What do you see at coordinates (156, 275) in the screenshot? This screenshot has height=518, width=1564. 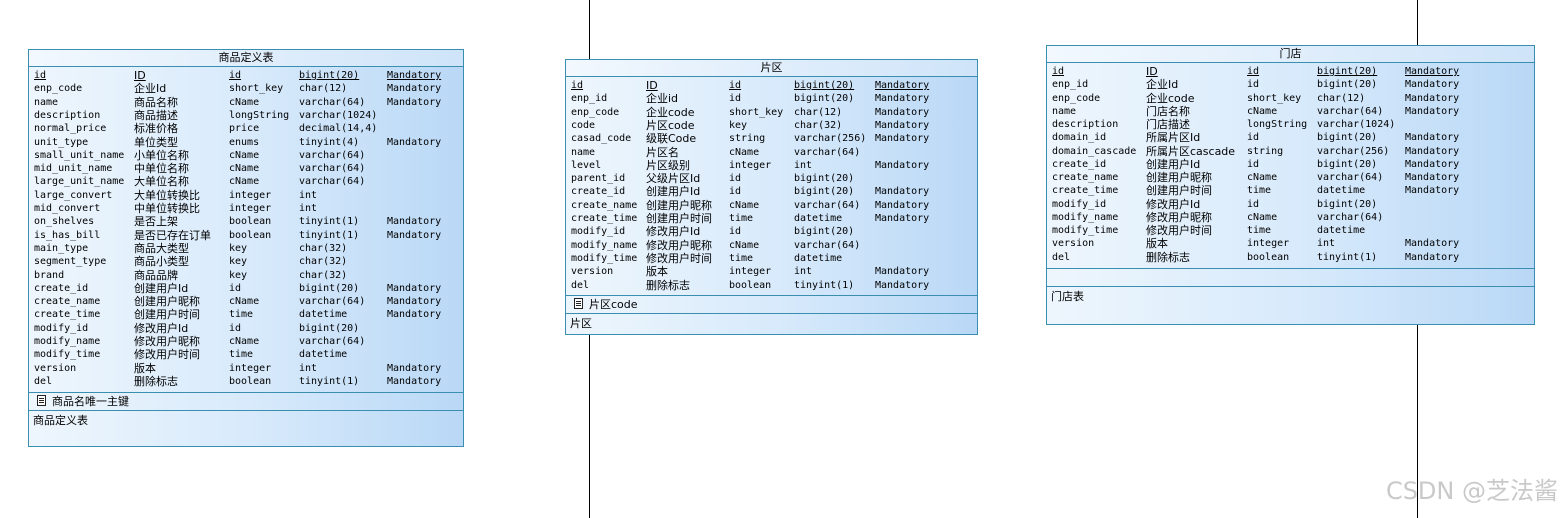 I see `cell-name: 商品品牌` at bounding box center [156, 275].